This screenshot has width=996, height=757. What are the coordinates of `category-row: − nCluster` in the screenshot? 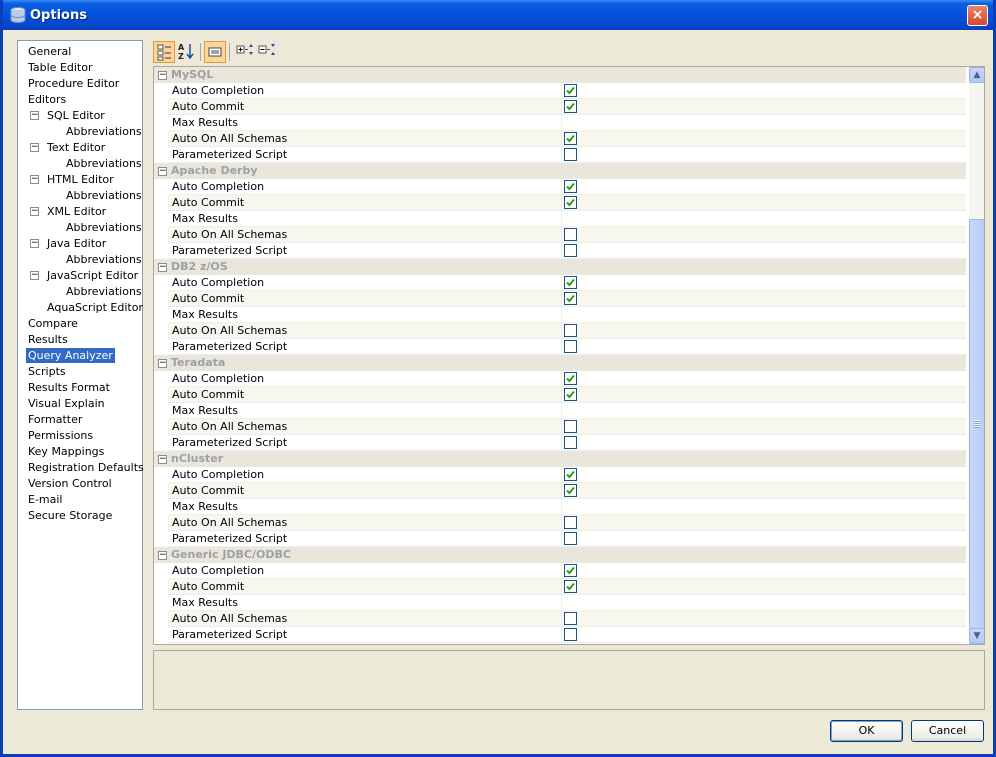 It's located at (560, 459).